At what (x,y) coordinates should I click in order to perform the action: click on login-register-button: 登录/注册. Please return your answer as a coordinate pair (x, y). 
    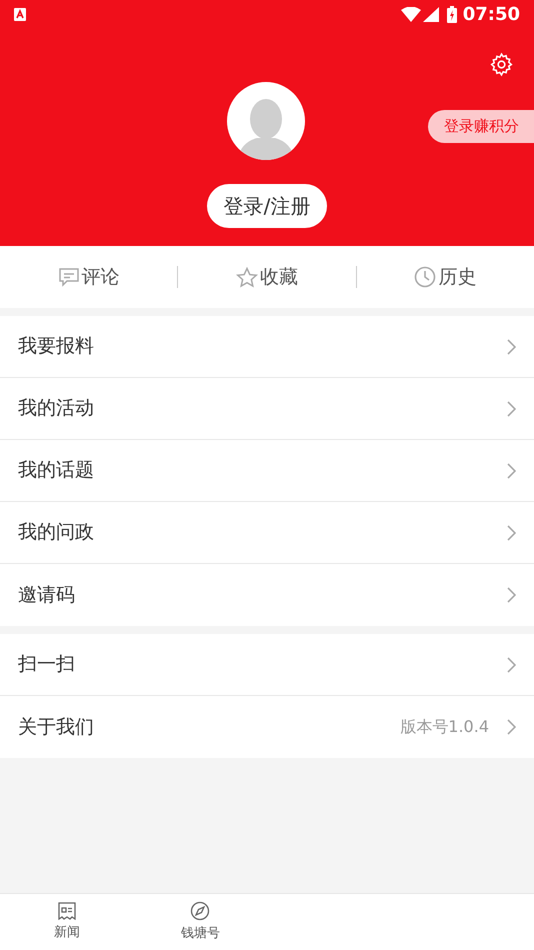
    Looking at the image, I should click on (267, 206).